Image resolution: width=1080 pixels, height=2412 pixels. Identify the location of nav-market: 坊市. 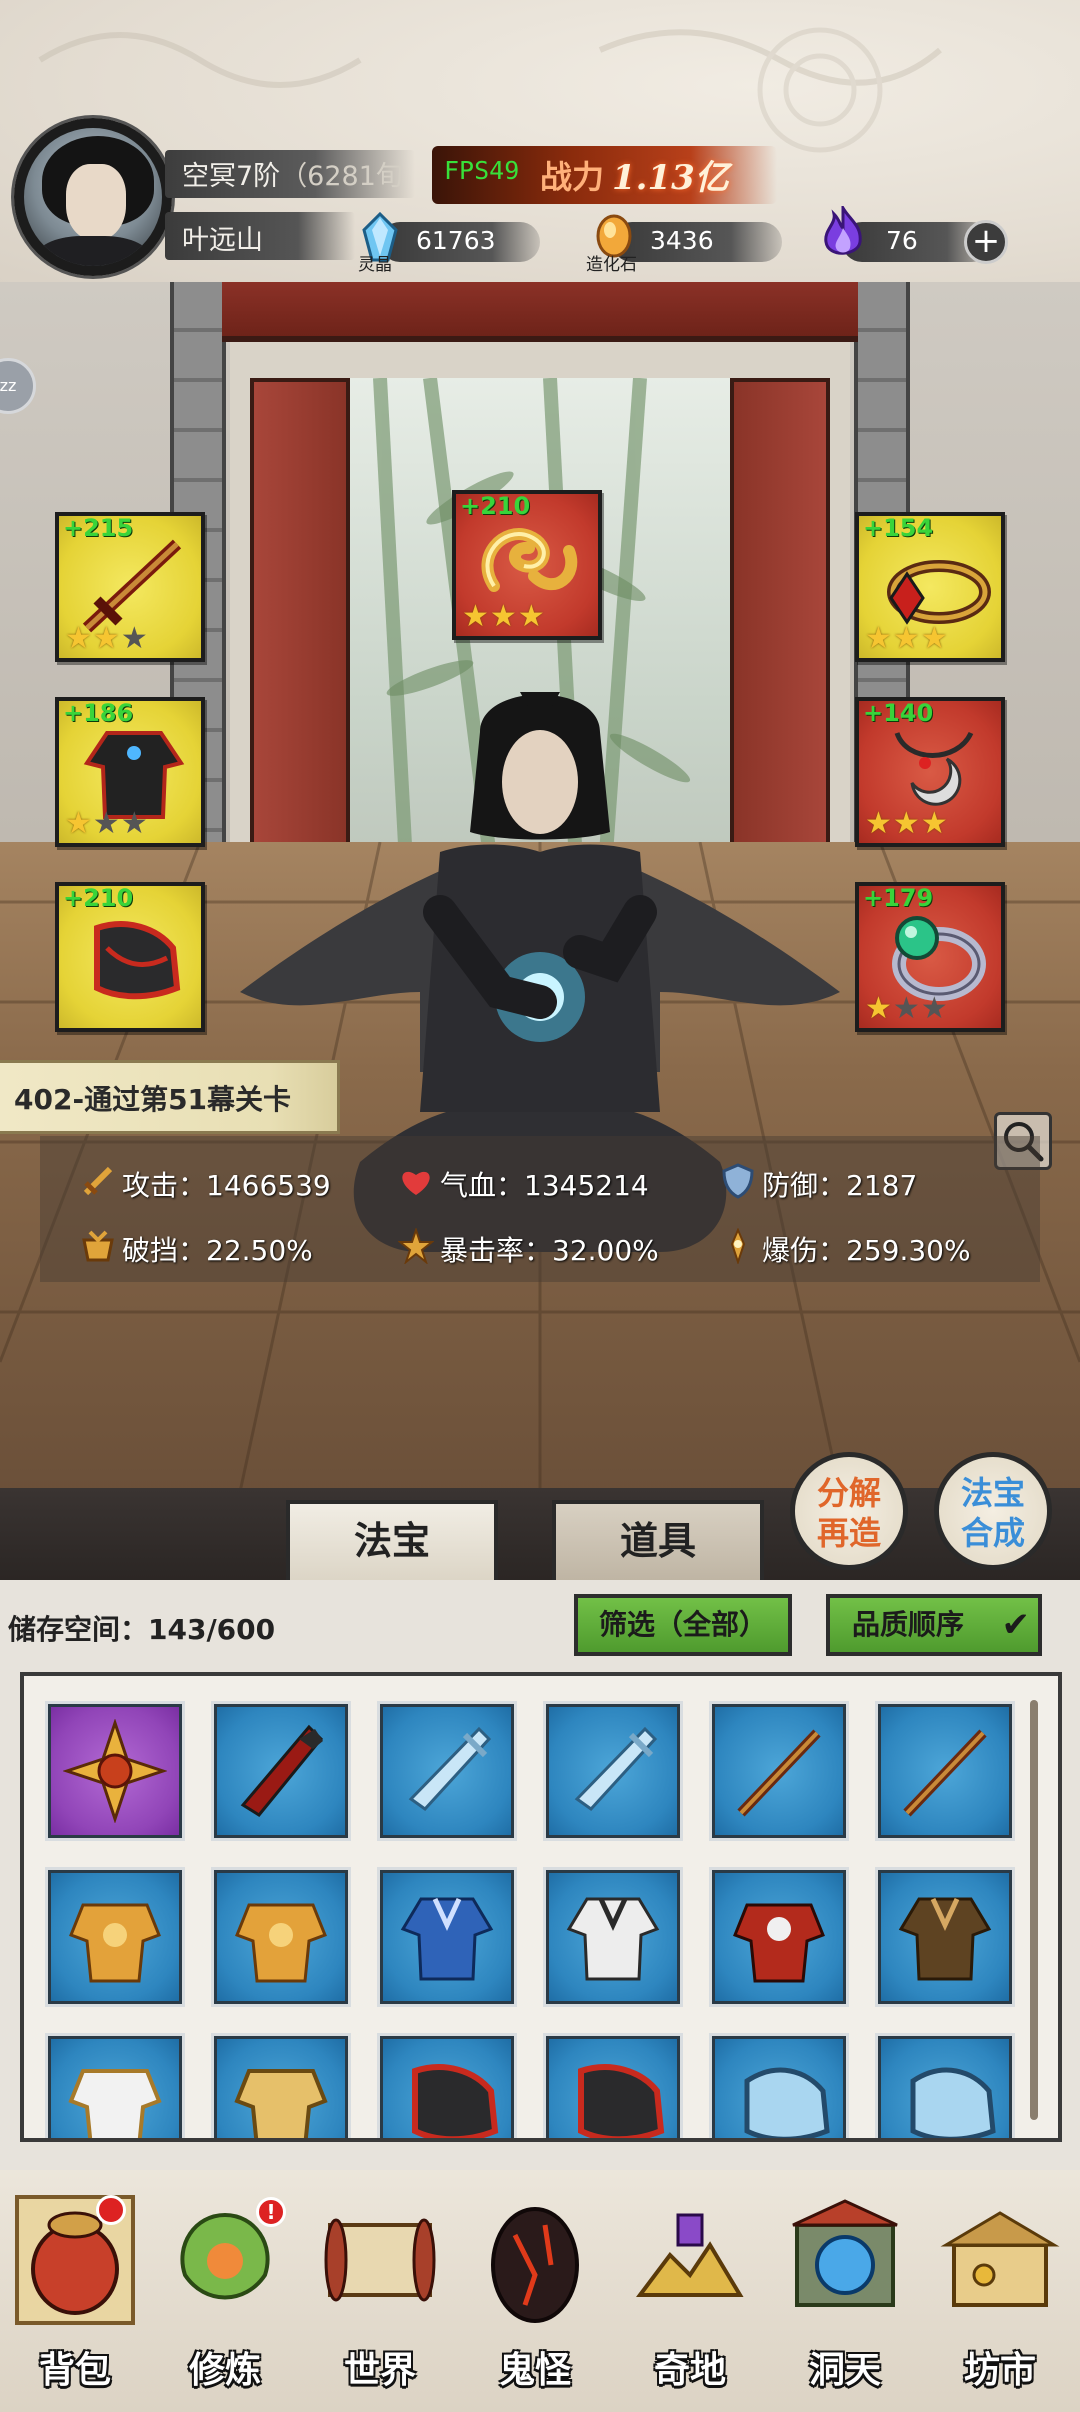
(1000, 2290).